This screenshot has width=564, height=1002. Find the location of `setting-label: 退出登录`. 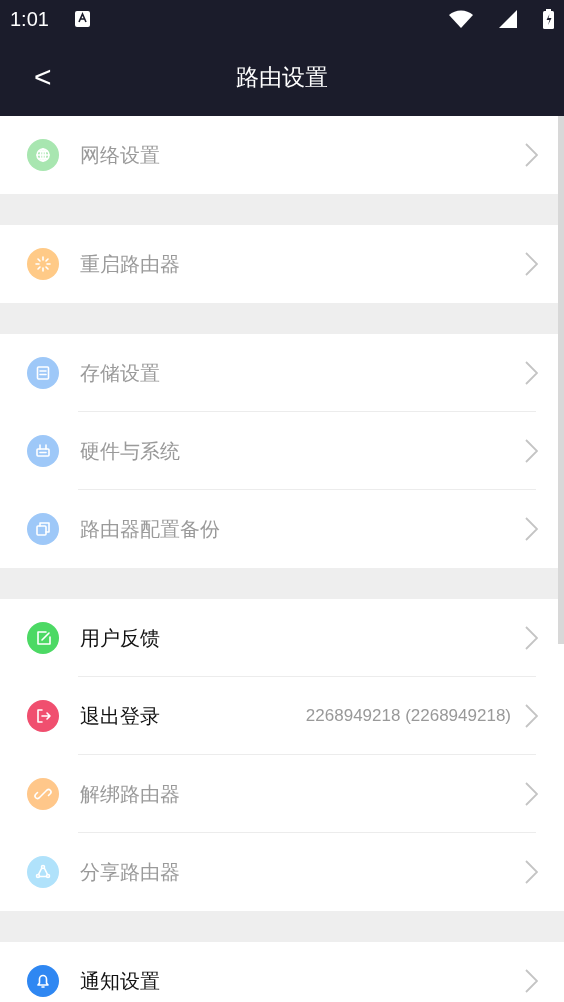

setting-label: 退出登录 is located at coordinates (120, 716).